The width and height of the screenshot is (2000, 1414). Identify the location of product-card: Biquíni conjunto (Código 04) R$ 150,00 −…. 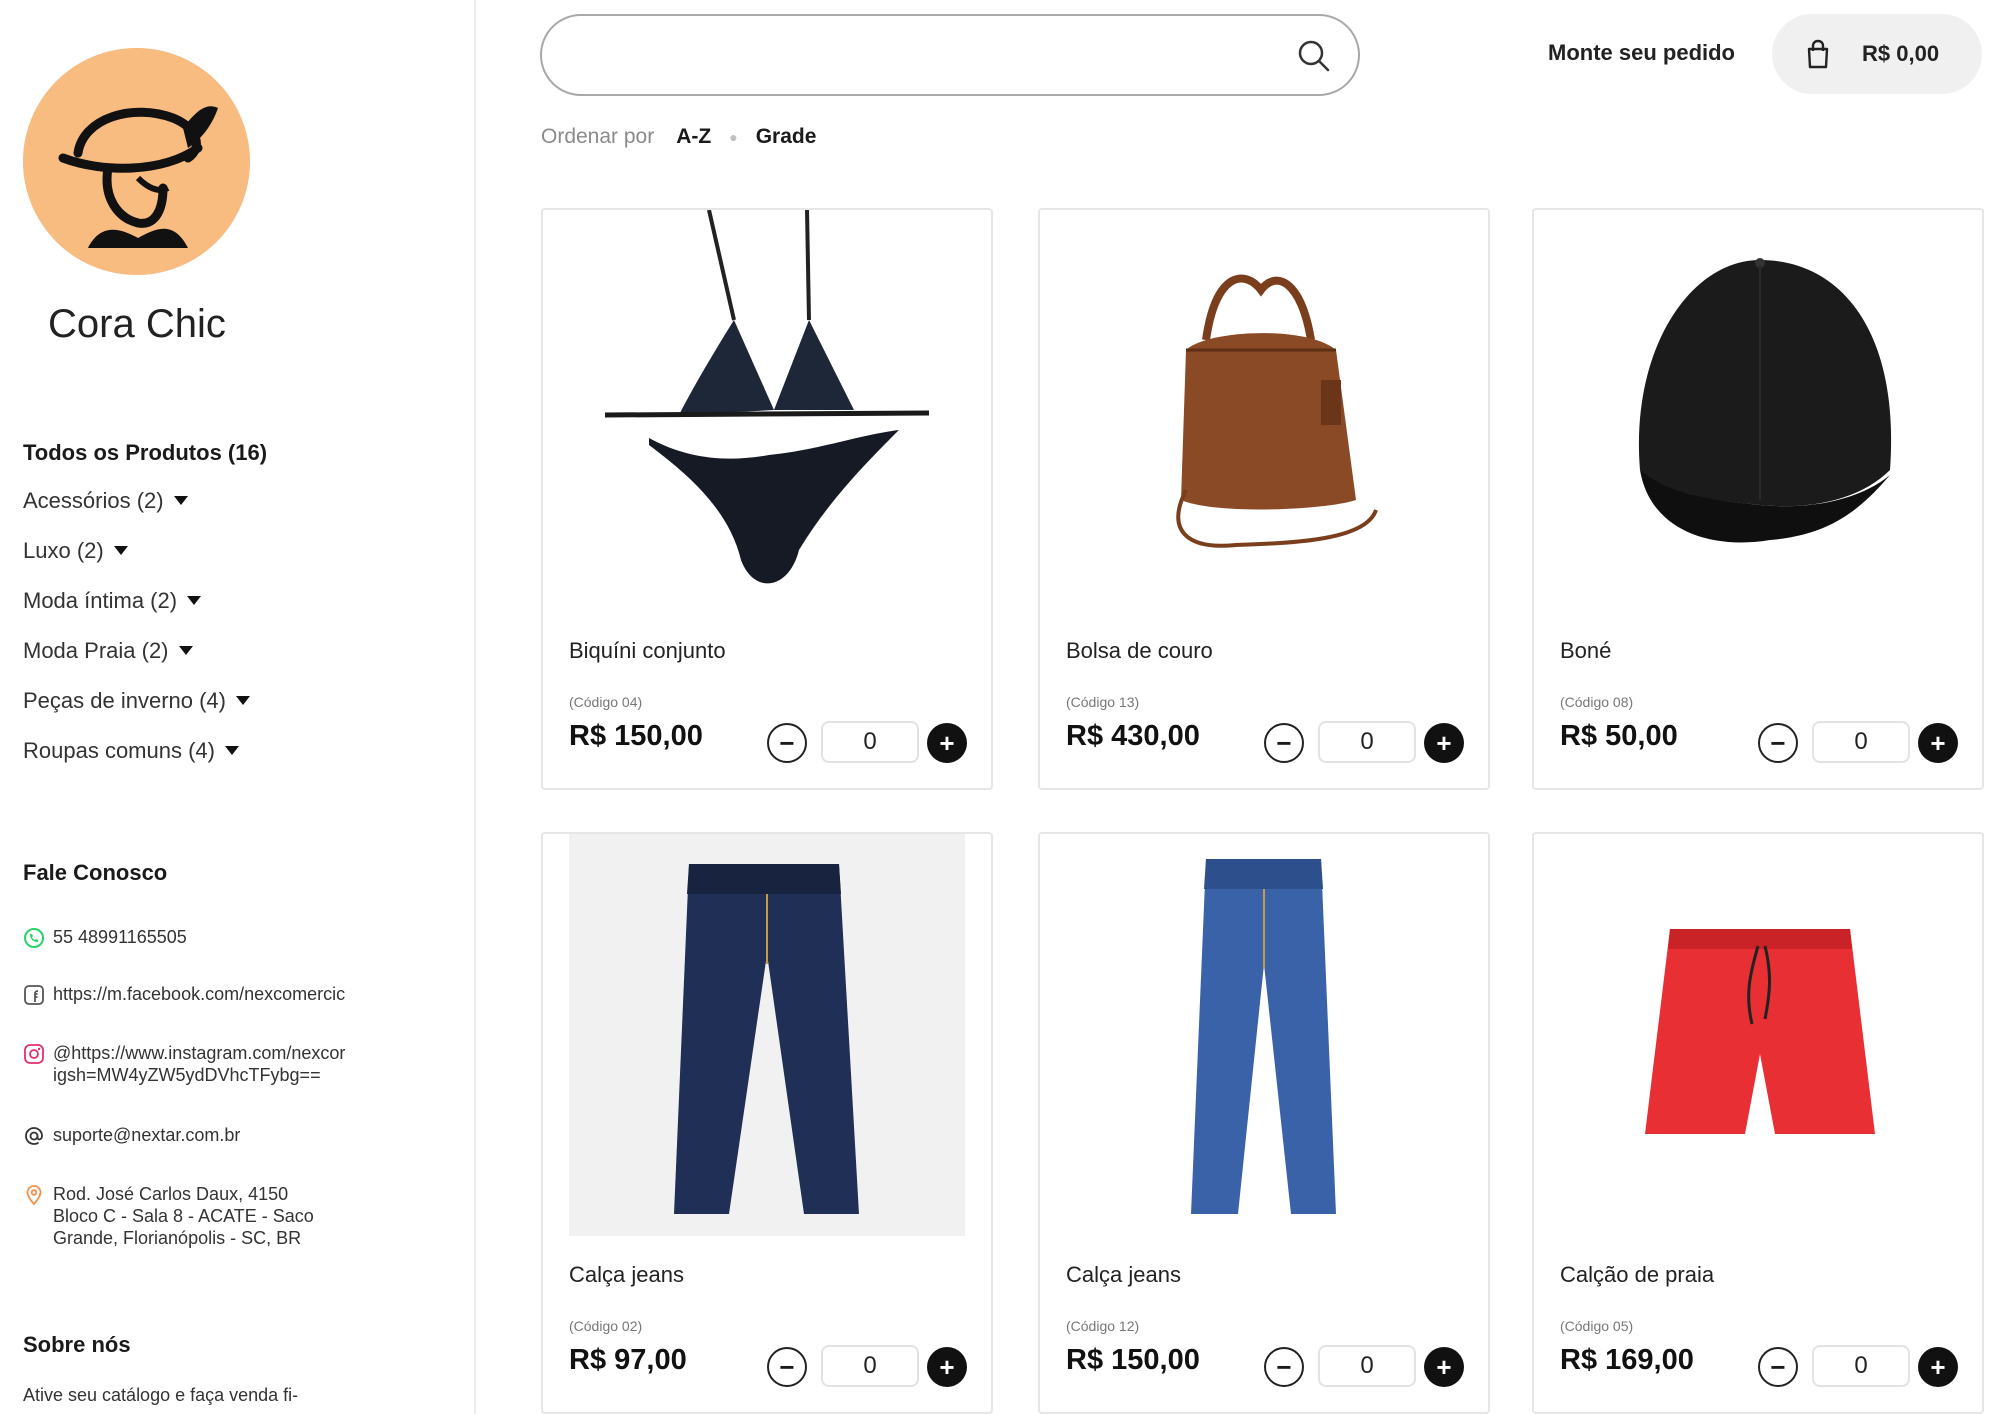
(767, 499).